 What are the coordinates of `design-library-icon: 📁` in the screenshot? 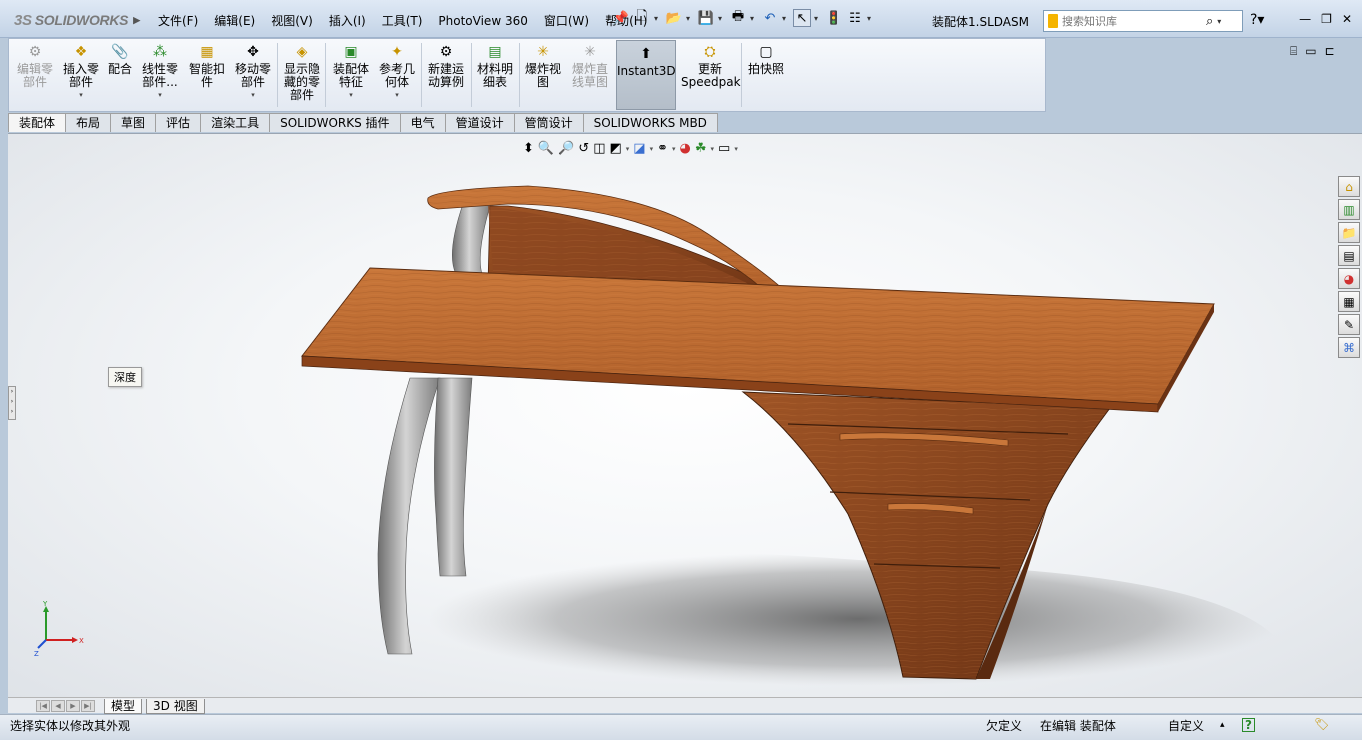 It's located at (1349, 232).